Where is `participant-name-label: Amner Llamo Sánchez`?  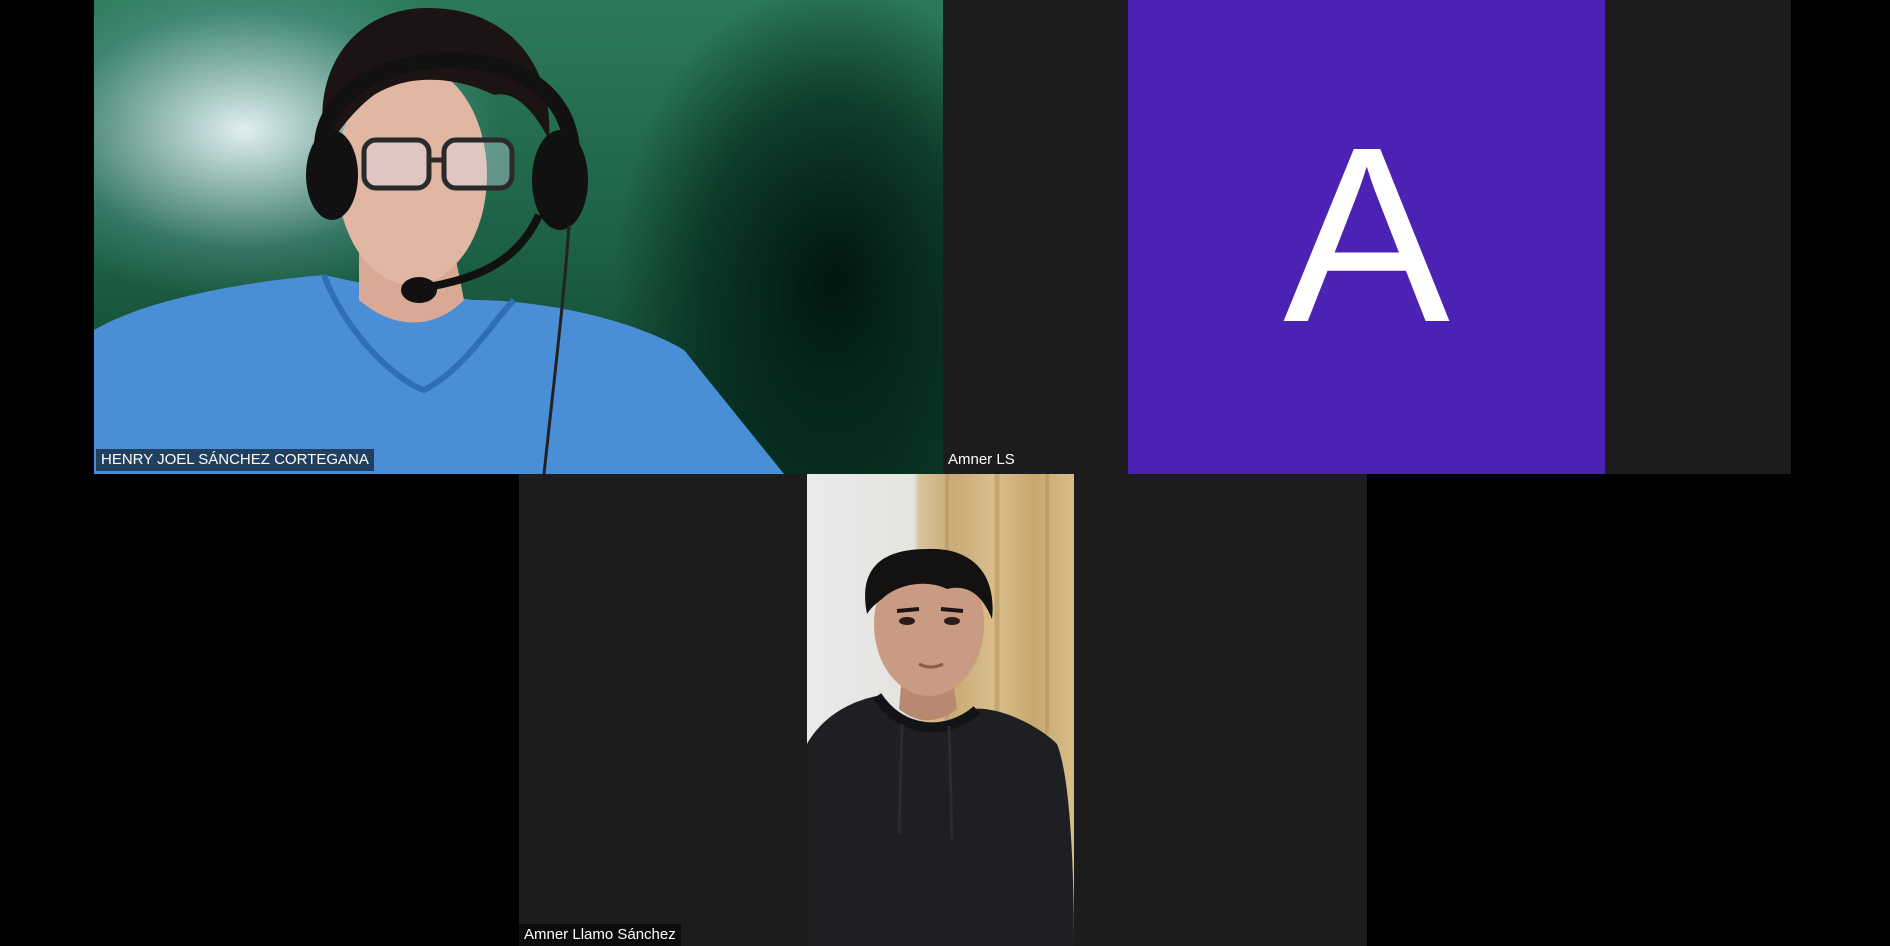
participant-name-label: Amner Llamo Sánchez is located at coordinates (600, 935).